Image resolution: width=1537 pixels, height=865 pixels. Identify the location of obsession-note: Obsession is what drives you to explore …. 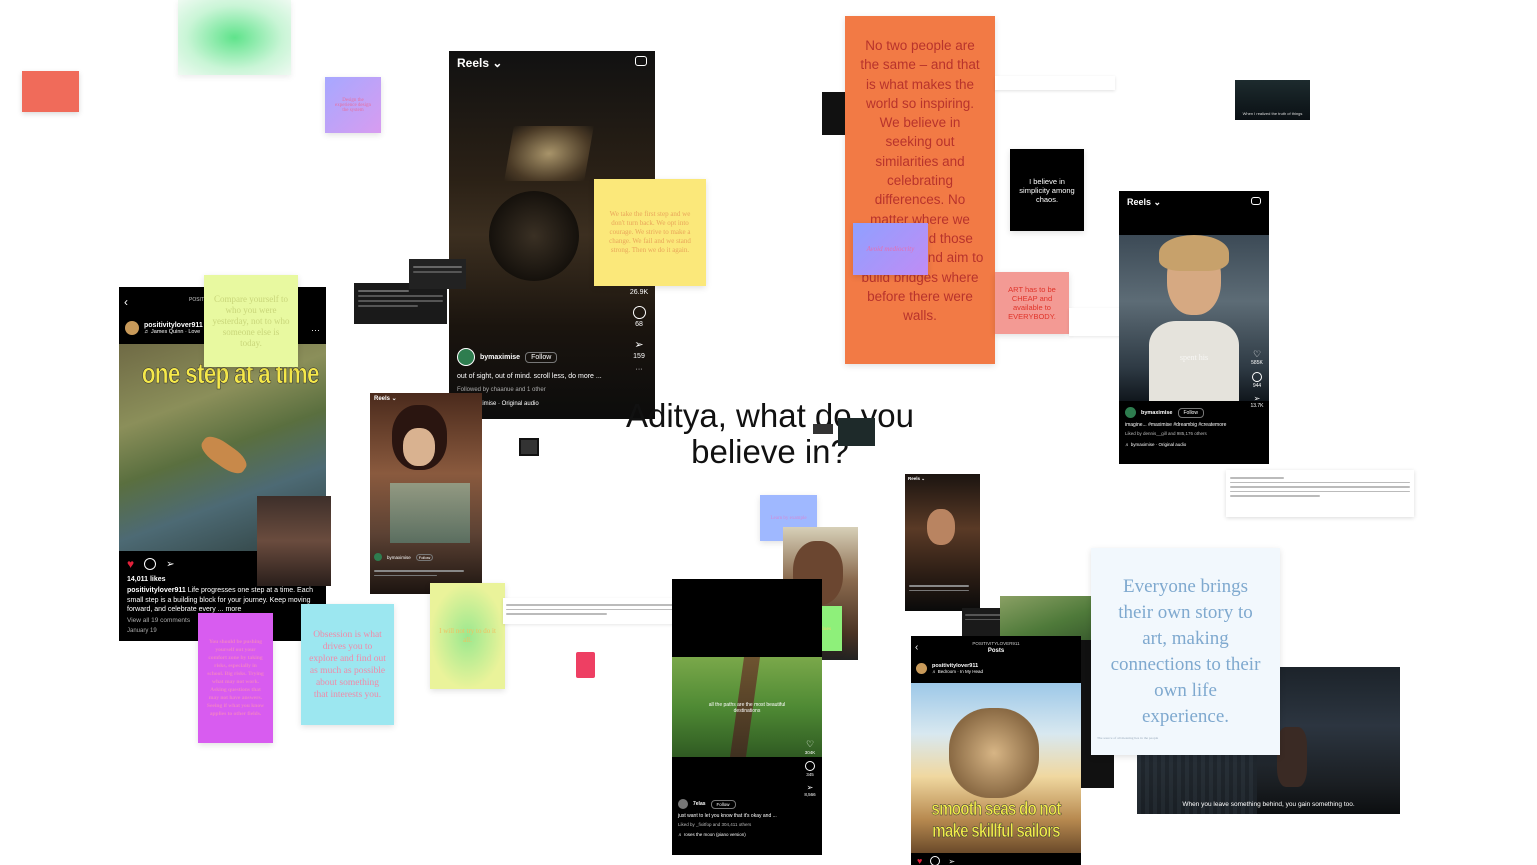
(347, 664).